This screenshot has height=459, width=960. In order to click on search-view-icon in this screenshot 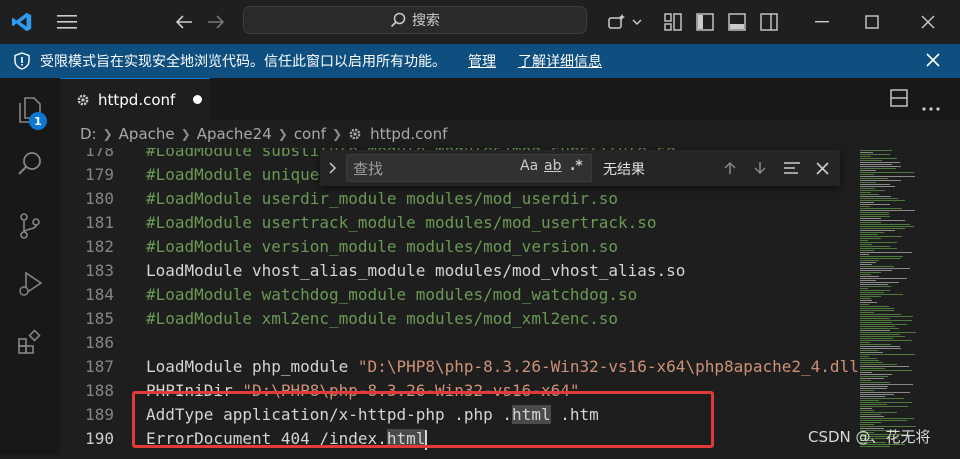, I will do `click(30, 164)`.